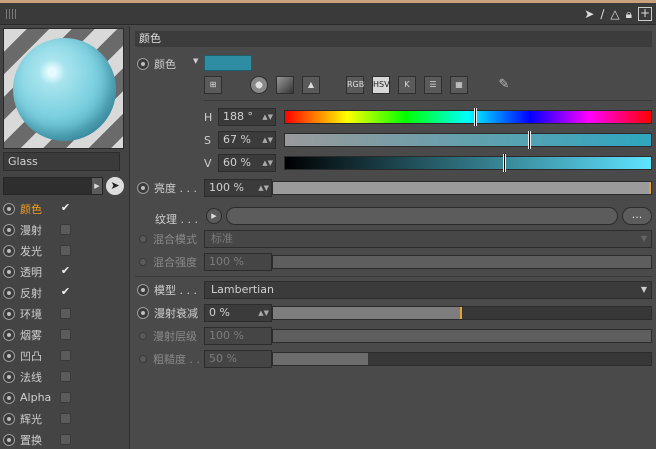 The height and width of the screenshot is (449, 656). Describe the element at coordinates (176, 219) in the screenshot. I see `texture-label: 纹理 . . .` at that location.